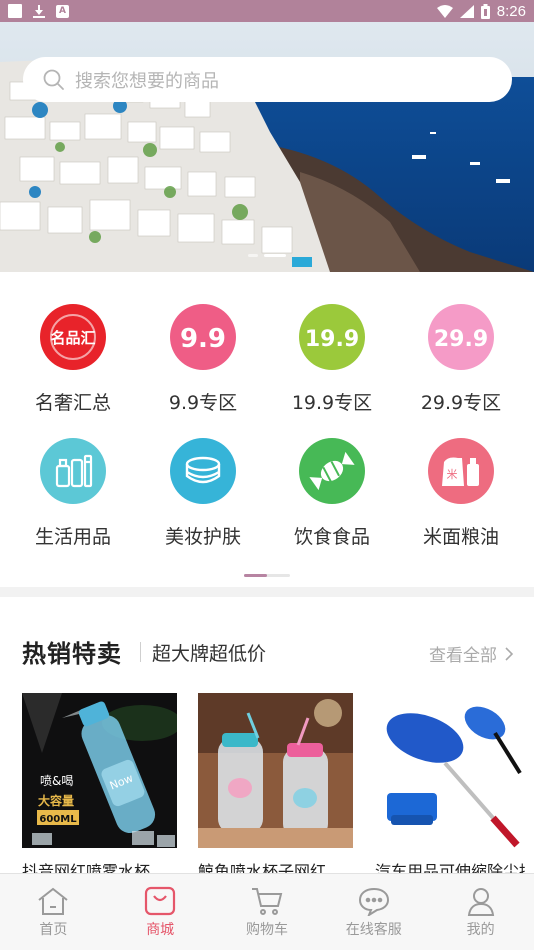 Image resolution: width=534 pixels, height=950 pixels. What do you see at coordinates (461, 339) in the screenshot?
I see `svg-text: 29.9` at bounding box center [461, 339].